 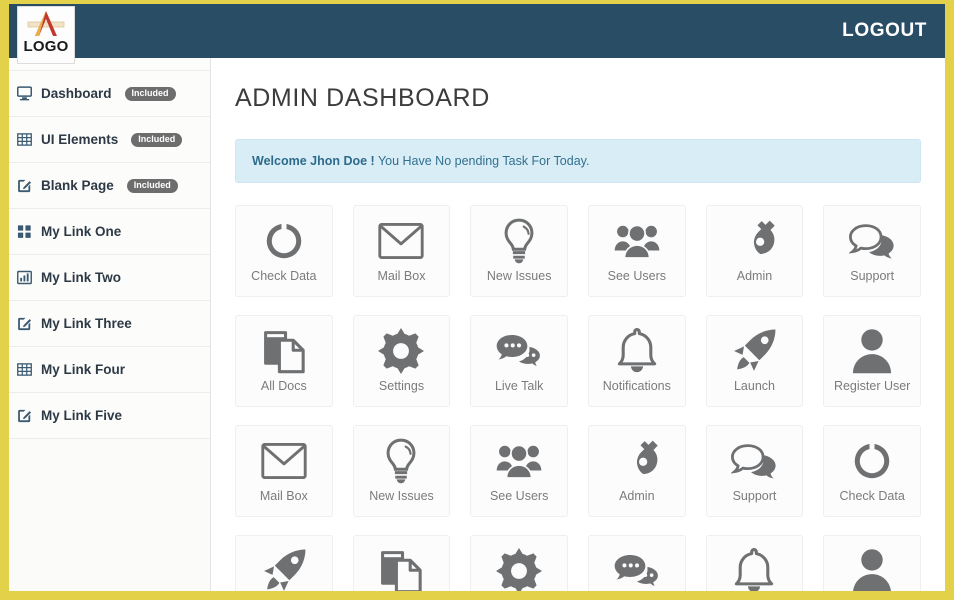 I want to click on sidebar-item-label: UI Elements, so click(x=80, y=139).